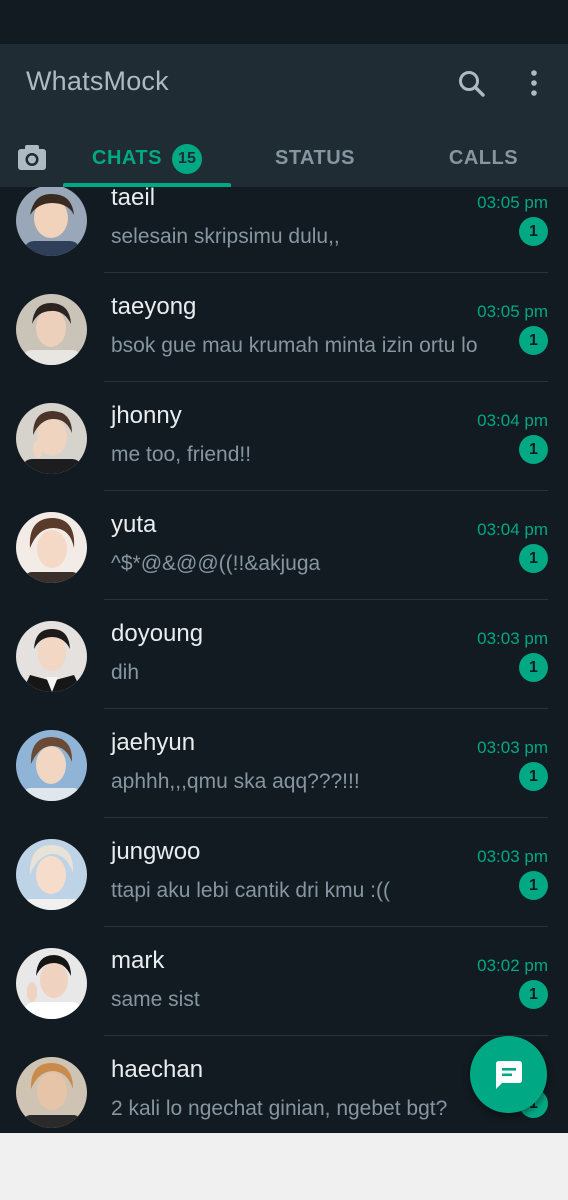 The height and width of the screenshot is (1200, 568). Describe the element at coordinates (284, 654) in the screenshot. I see `chat-row: doyoung 03:03 pm dih 1` at that location.